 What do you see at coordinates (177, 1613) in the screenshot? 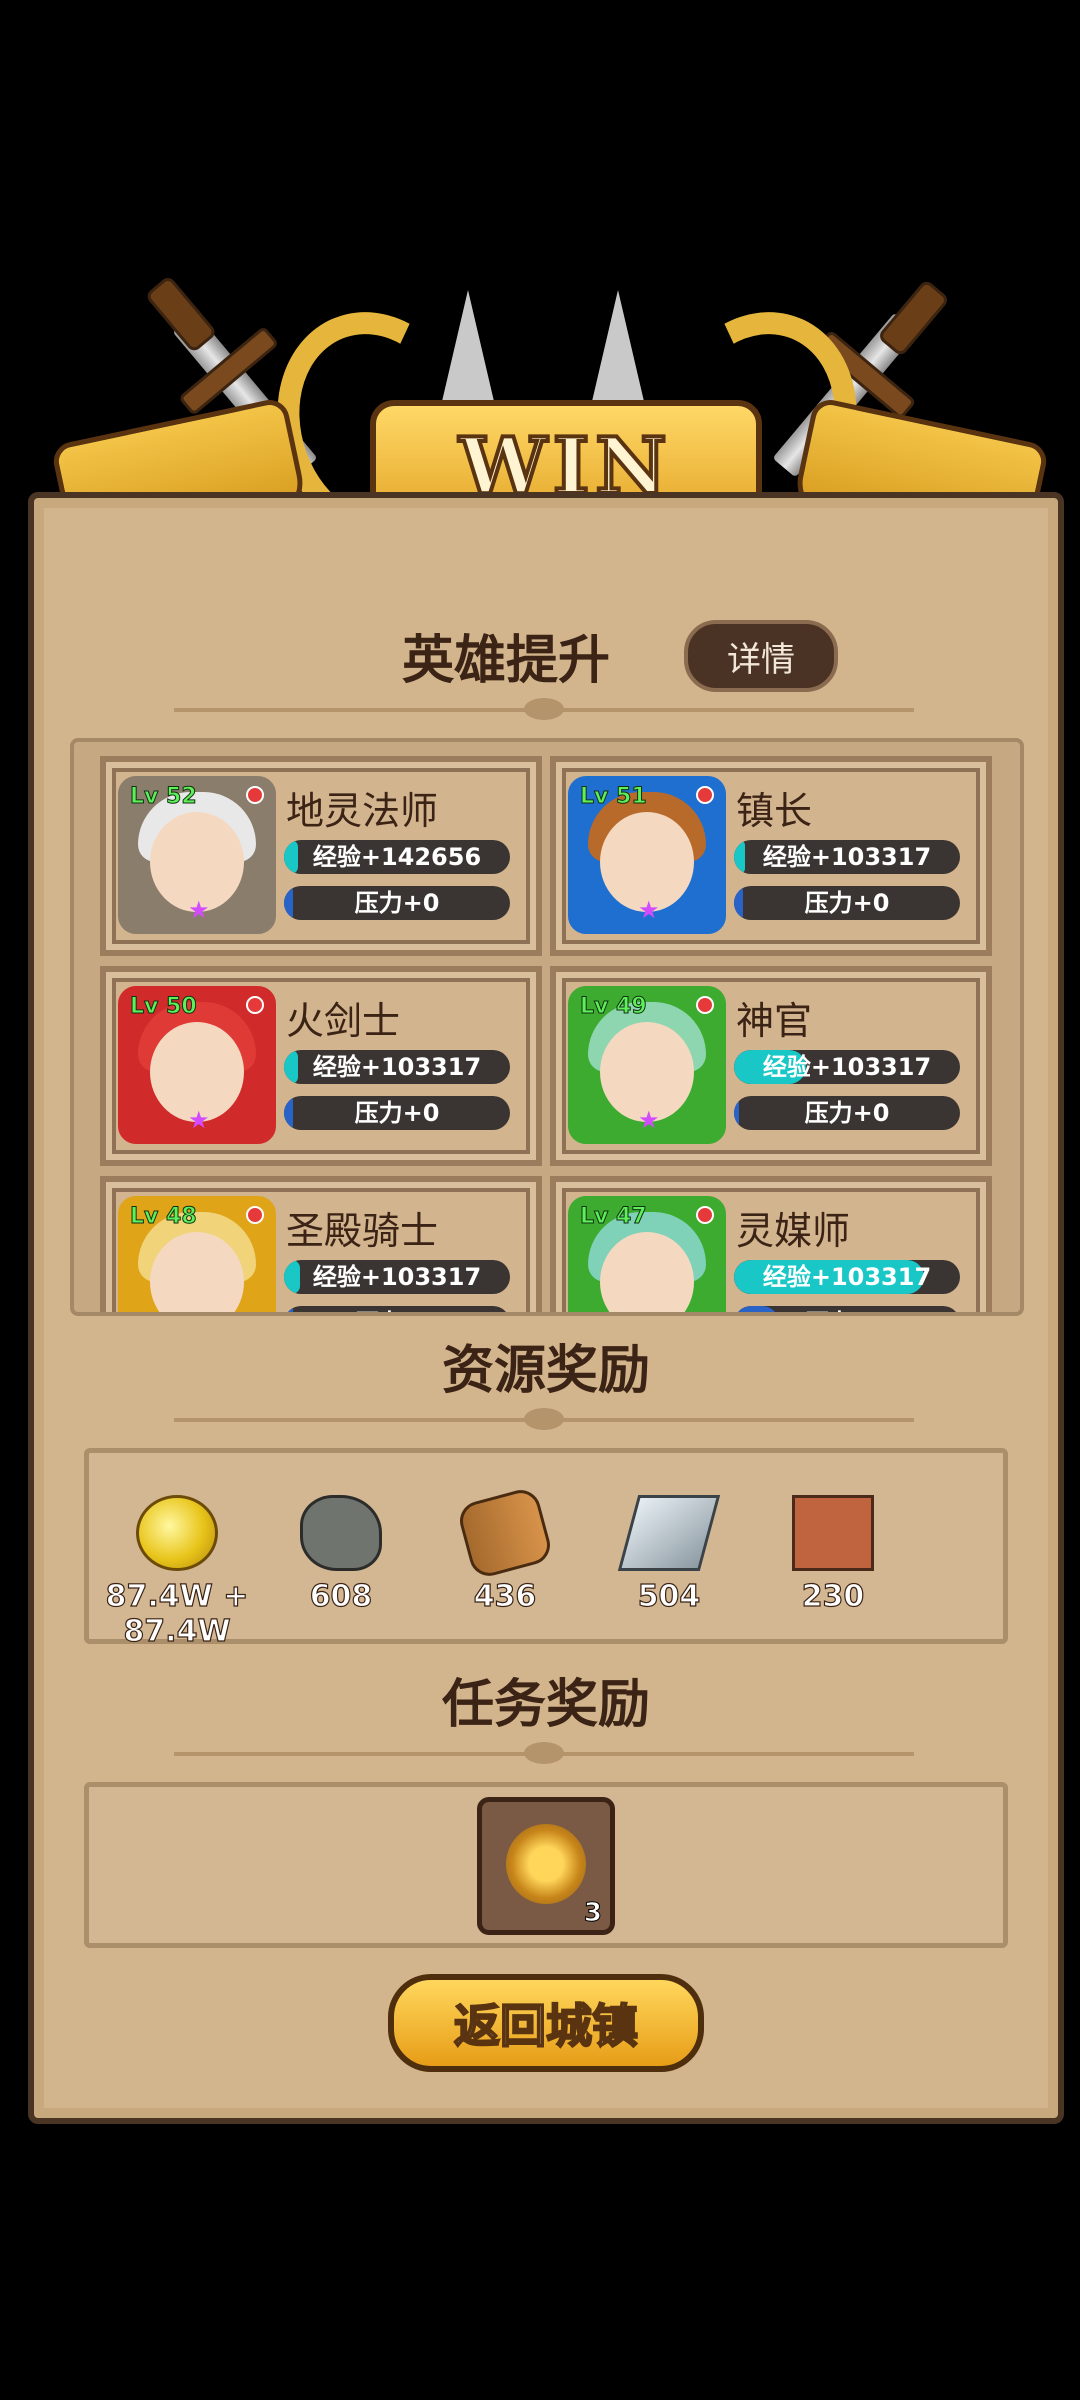
I see `reward-value: 87.4W + 87.4W` at bounding box center [177, 1613].